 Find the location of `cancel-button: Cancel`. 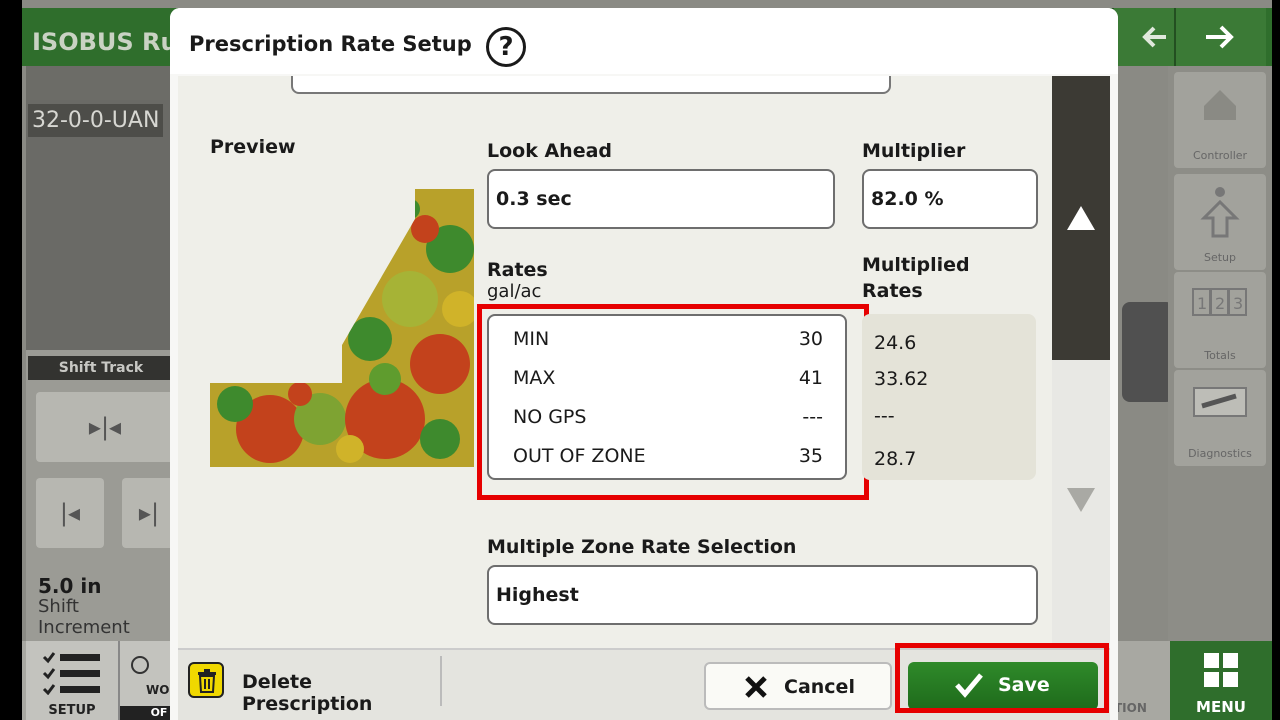

cancel-button: Cancel is located at coordinates (798, 686).